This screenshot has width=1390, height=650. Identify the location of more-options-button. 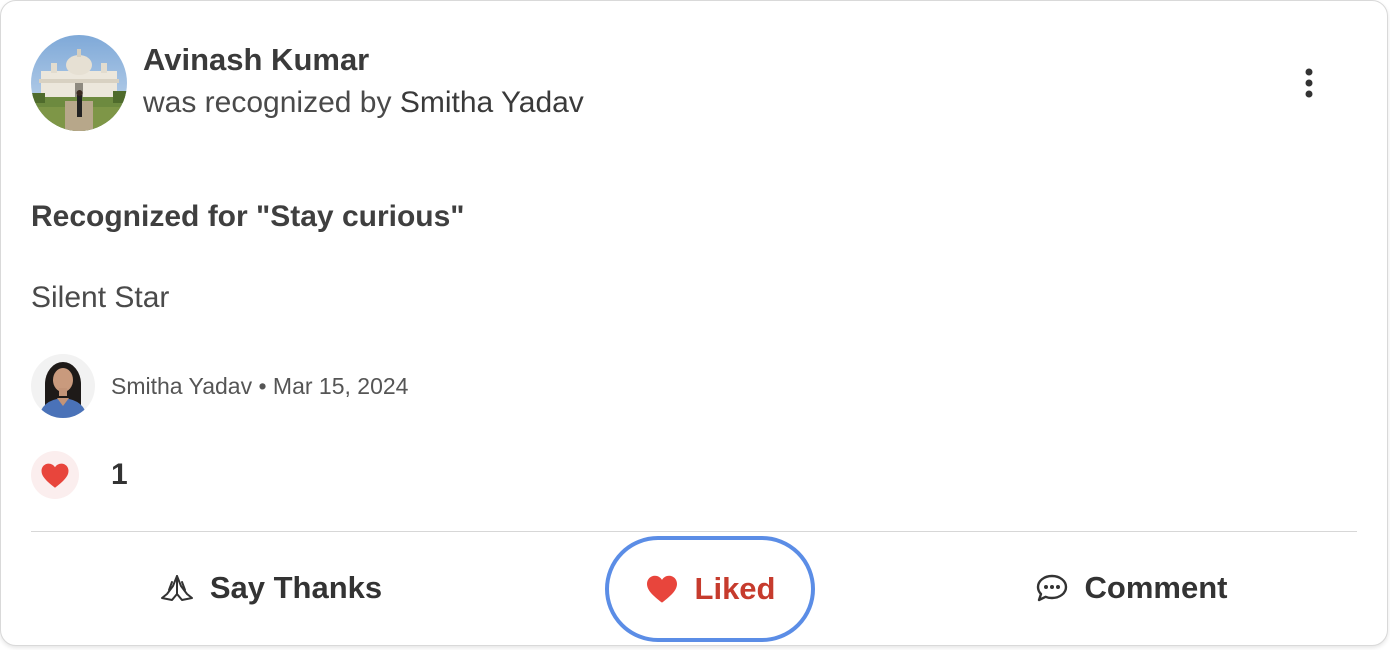
(1309, 83).